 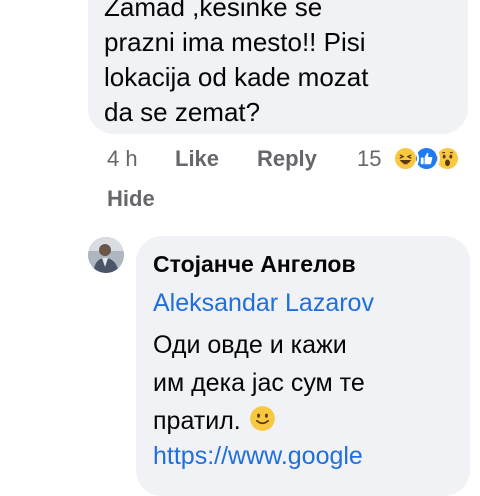 I want to click on haha-icon, so click(x=405, y=158).